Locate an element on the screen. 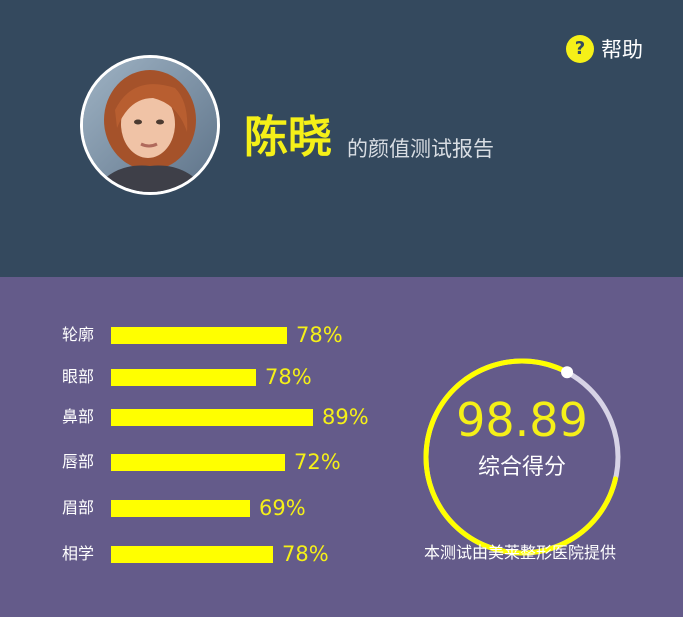 This screenshot has height=617, width=683. feature-label: 鼻部 is located at coordinates (78, 416).